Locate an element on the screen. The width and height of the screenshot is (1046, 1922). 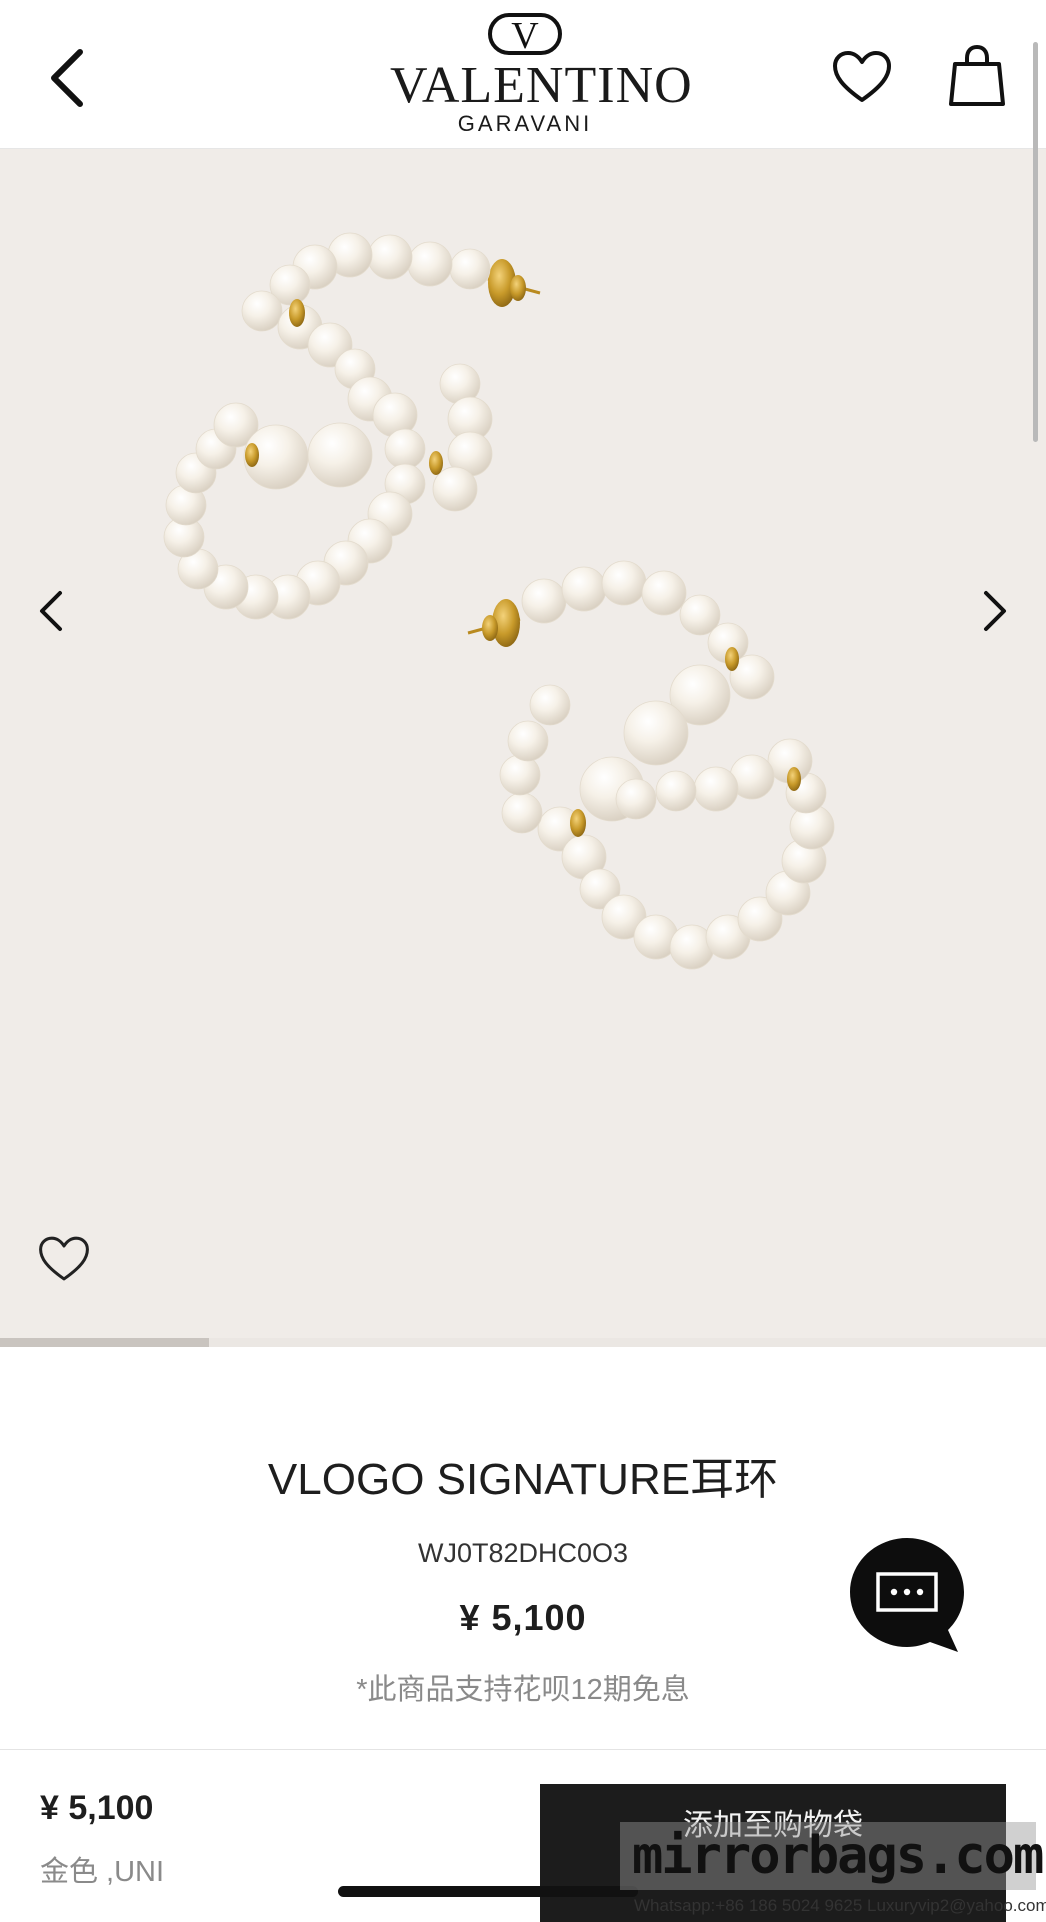
shopping-bag-button is located at coordinates (977, 76).